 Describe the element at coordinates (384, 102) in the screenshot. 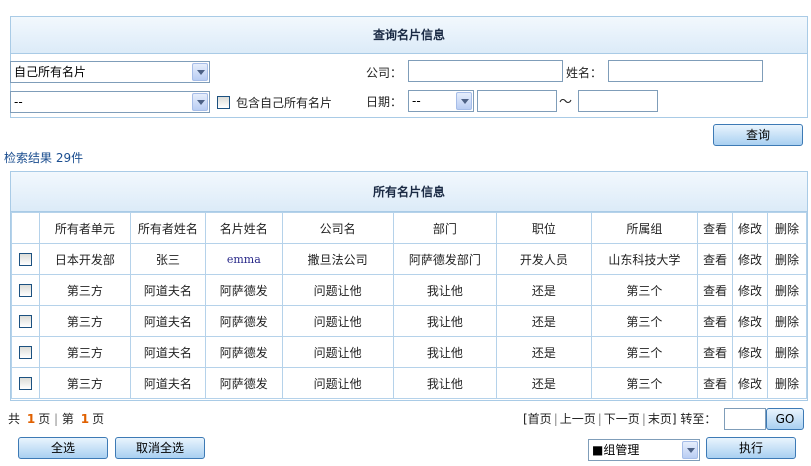

I see `date-label: 日期：` at that location.